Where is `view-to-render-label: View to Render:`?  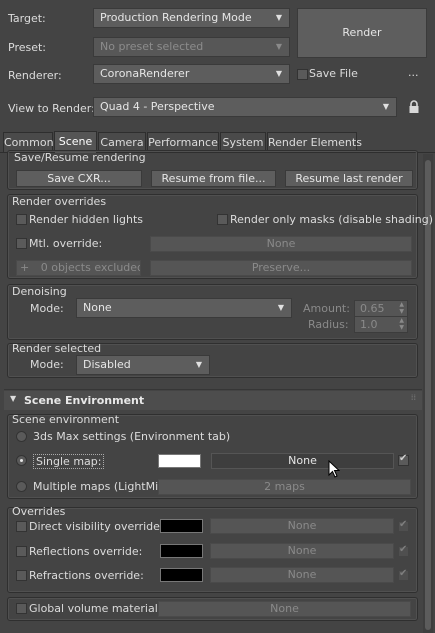
view-to-render-label: View to Render: is located at coordinates (51, 108).